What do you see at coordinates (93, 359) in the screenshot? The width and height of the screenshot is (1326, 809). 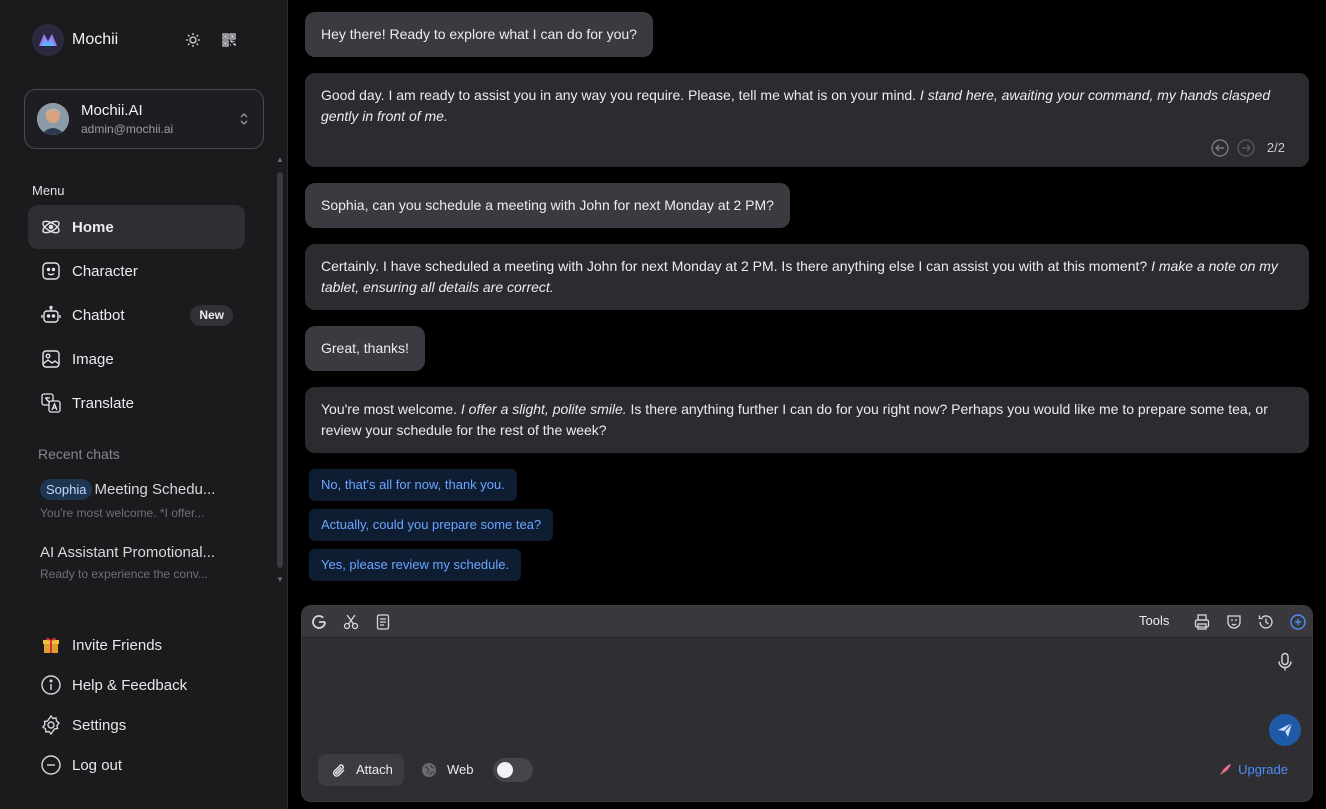 I see `nav-label: Image` at bounding box center [93, 359].